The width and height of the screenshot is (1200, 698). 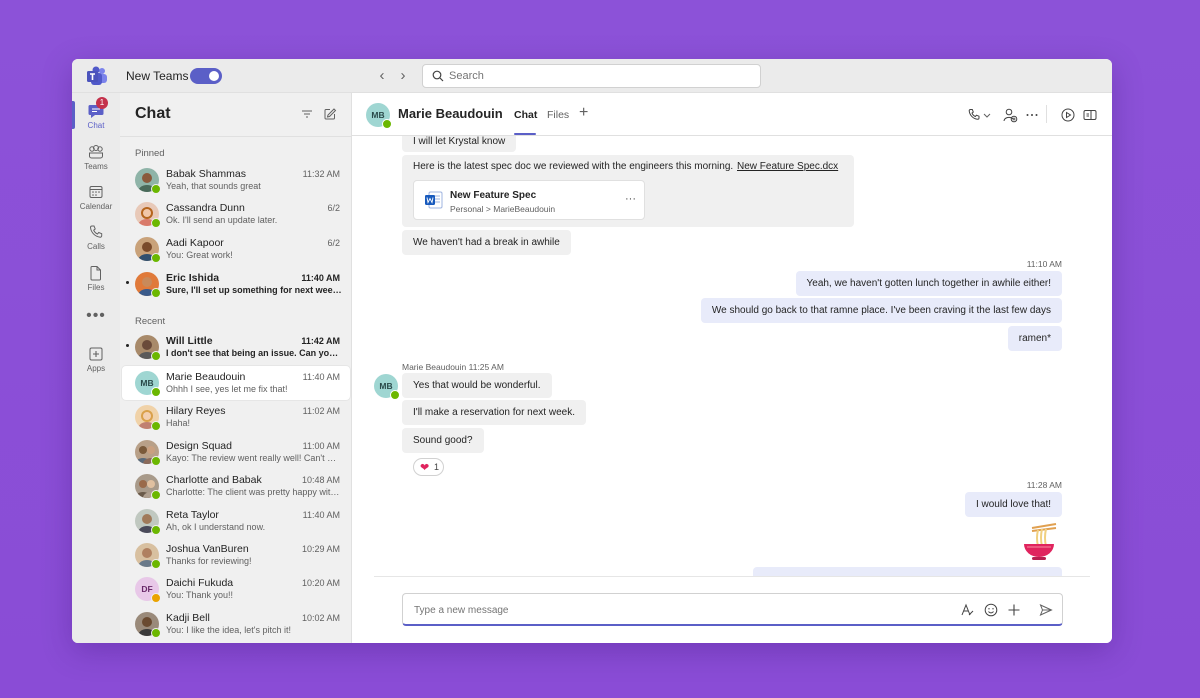 What do you see at coordinates (503, 209) in the screenshot?
I see `file-path: Personal > MarieBeaudouin` at bounding box center [503, 209].